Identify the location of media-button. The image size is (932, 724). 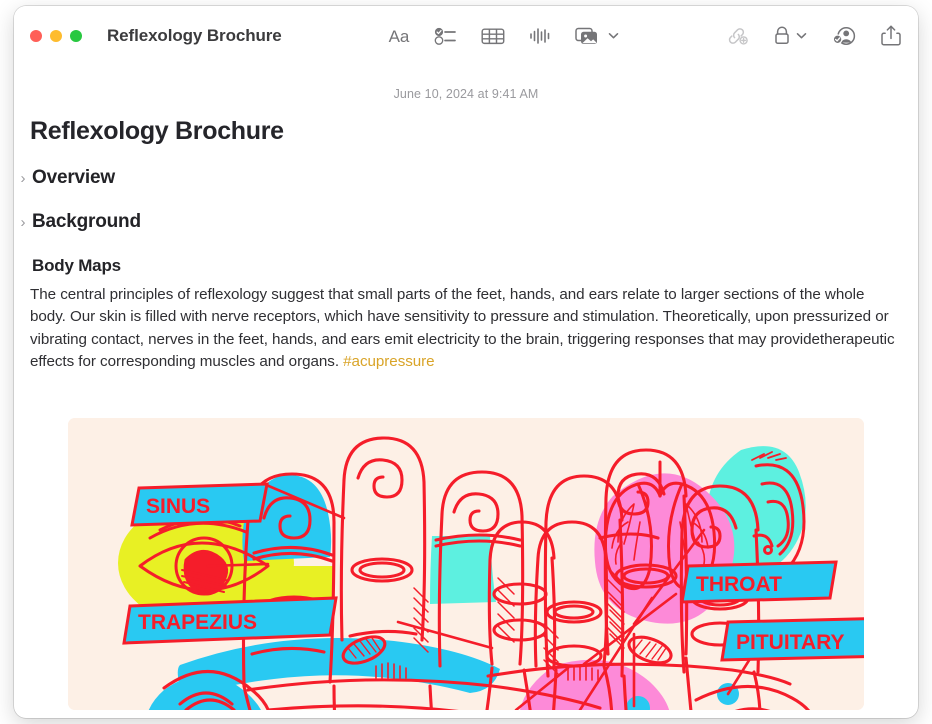
(597, 36).